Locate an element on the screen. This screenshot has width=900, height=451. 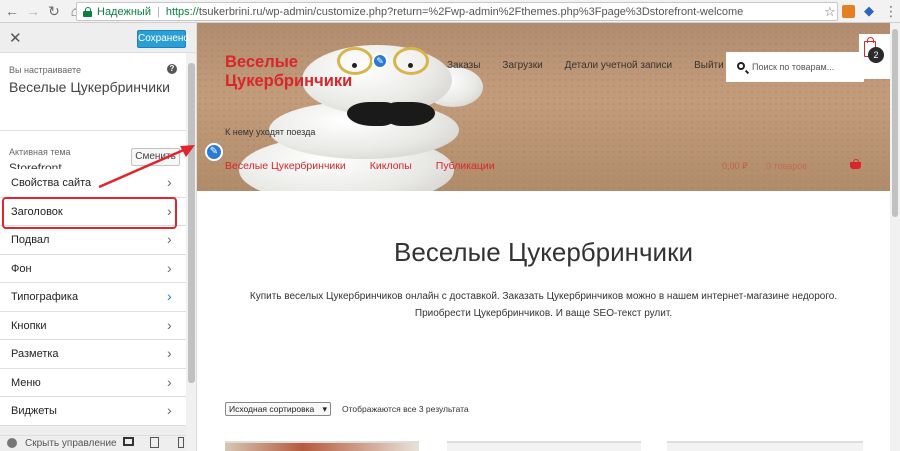
active-theme-label: Активная тема is located at coordinates (40, 152).